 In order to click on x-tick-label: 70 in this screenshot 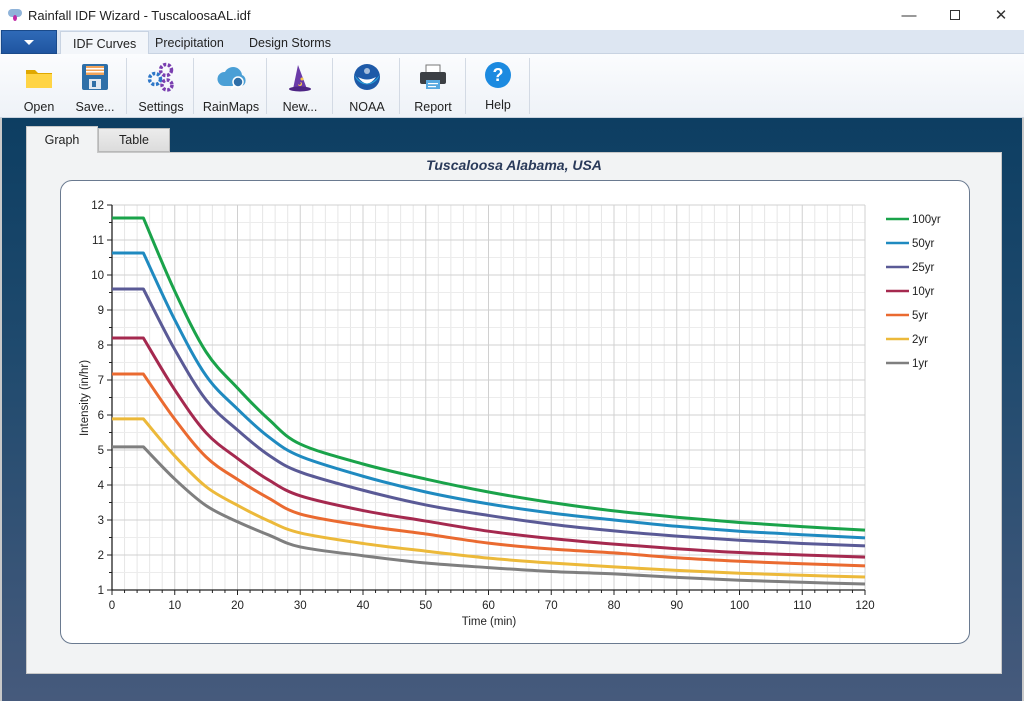, I will do `click(551, 606)`.